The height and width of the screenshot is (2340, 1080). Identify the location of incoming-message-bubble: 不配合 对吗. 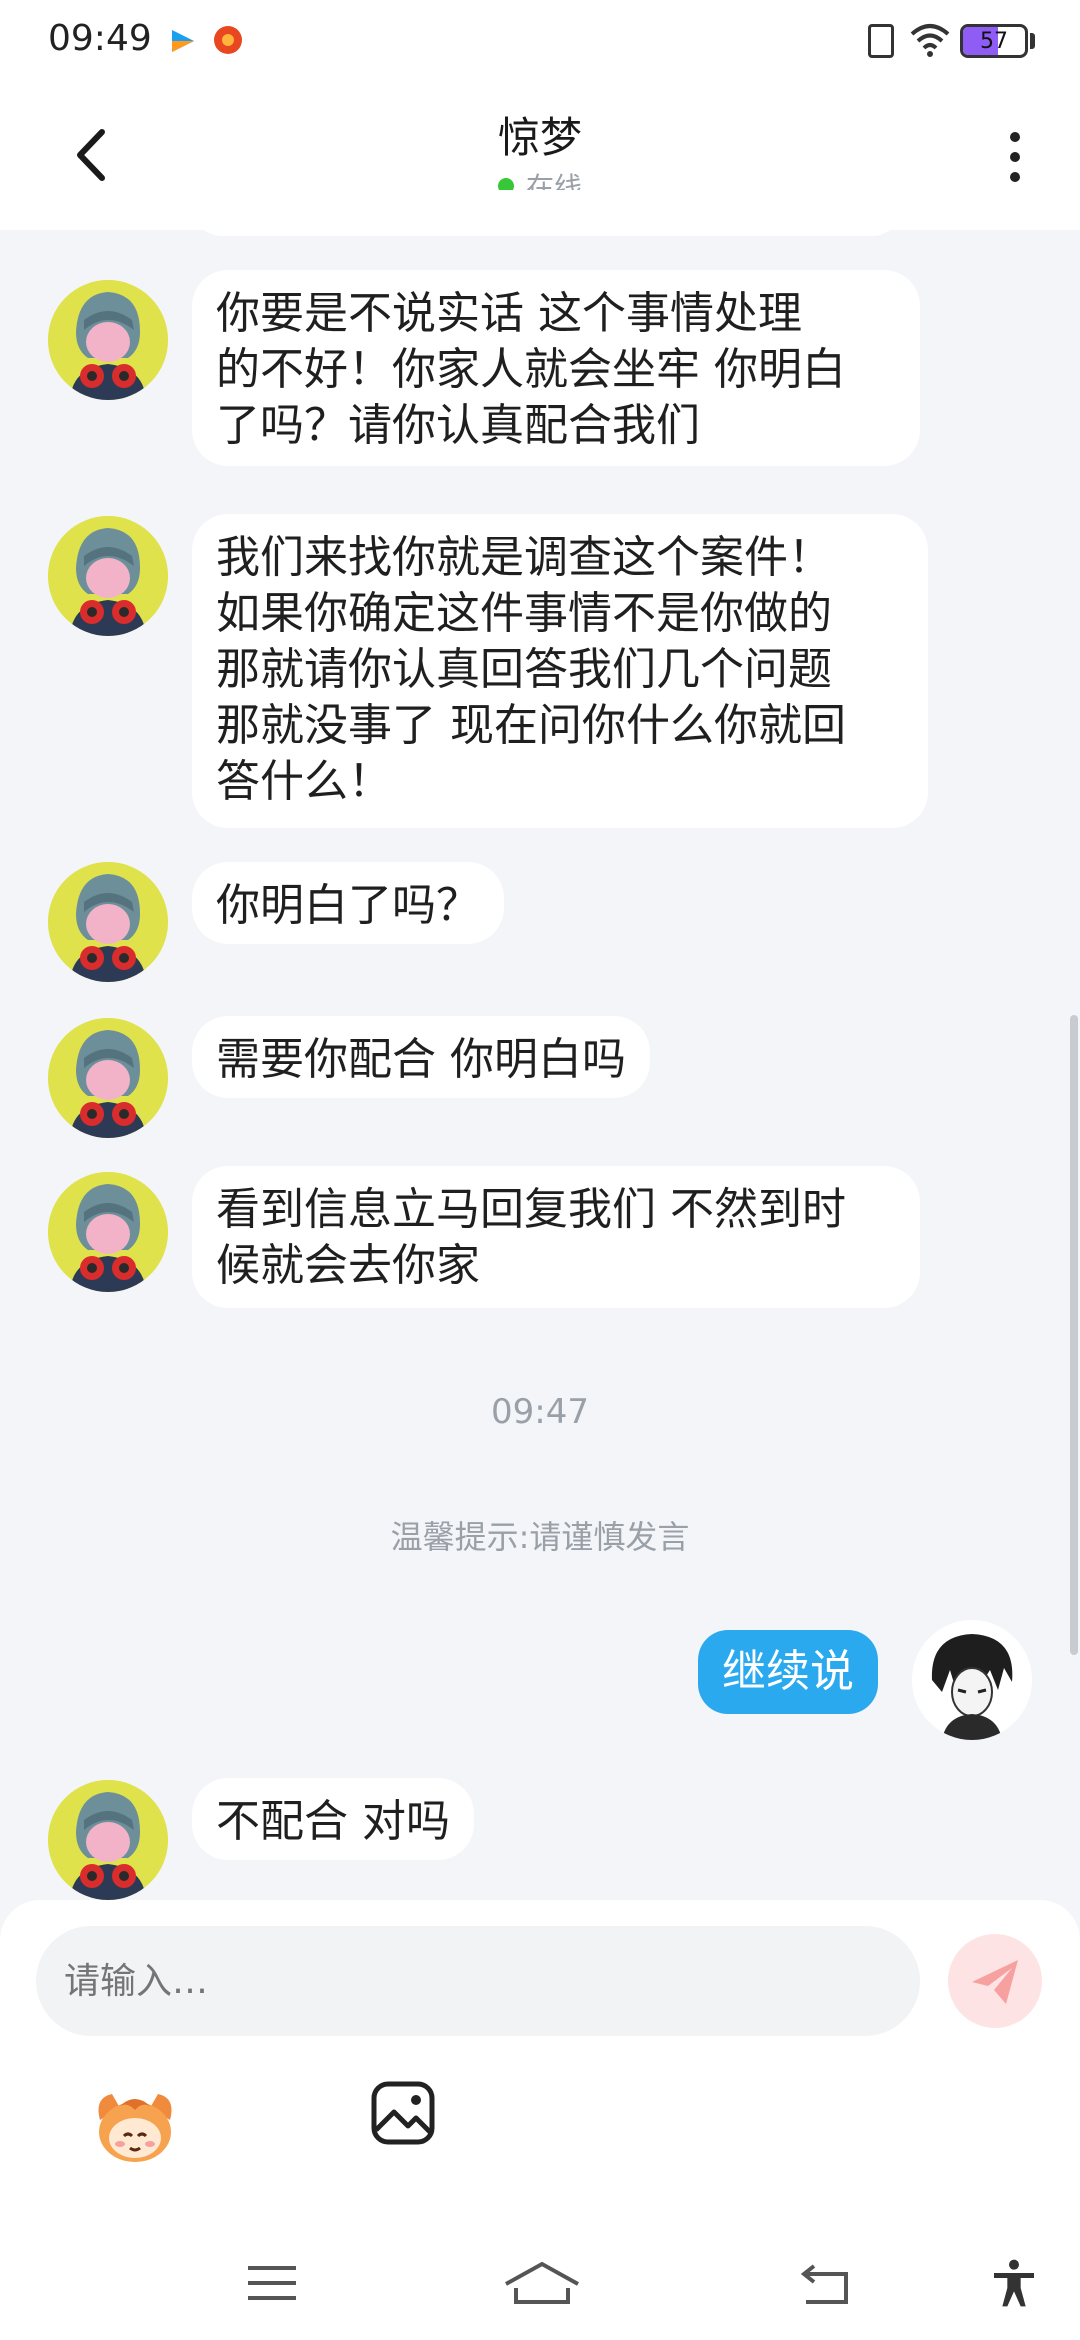
(333, 1819).